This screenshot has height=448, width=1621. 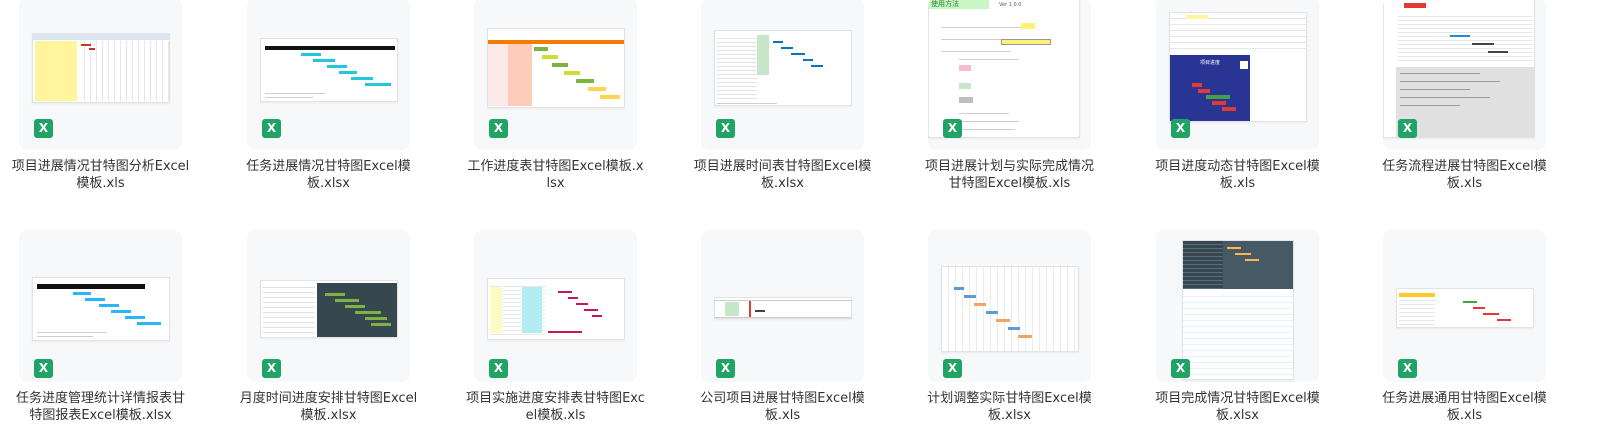 I want to click on file-title: 月度时间进度安排甘特图Excel模板.xlsx, so click(x=328, y=407).